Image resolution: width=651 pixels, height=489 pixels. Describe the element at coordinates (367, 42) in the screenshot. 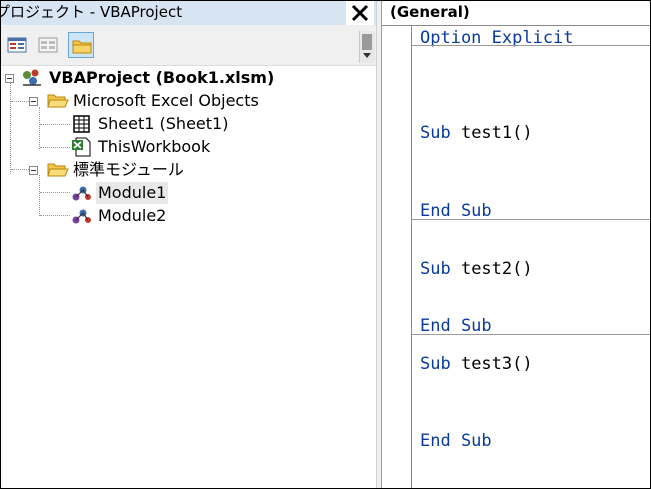

I see `scroll-thumb` at that location.